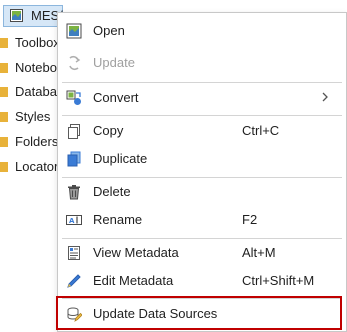 The image size is (347, 332). What do you see at coordinates (155, 313) in the screenshot?
I see `menu-item-label: Update Data Sources` at bounding box center [155, 313].